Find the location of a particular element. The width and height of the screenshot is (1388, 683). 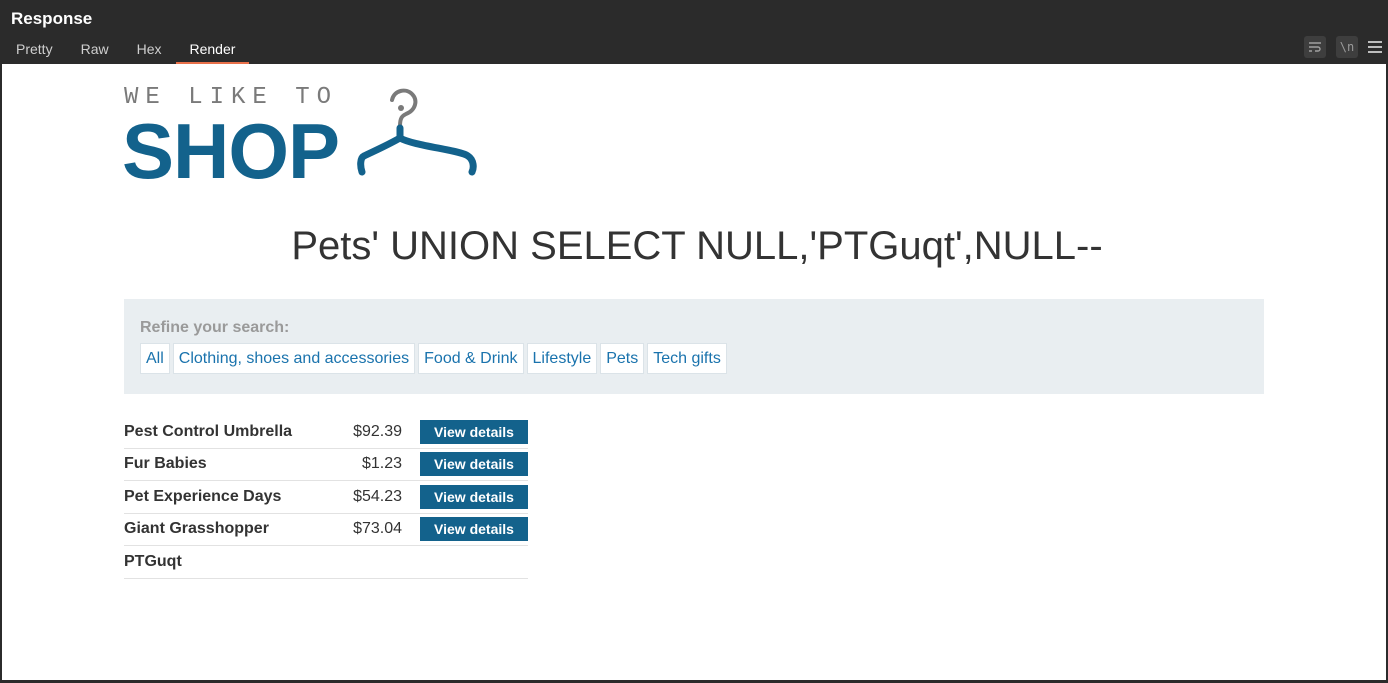

filter-clothing: Clothing, shoes and accessories is located at coordinates (294, 358).